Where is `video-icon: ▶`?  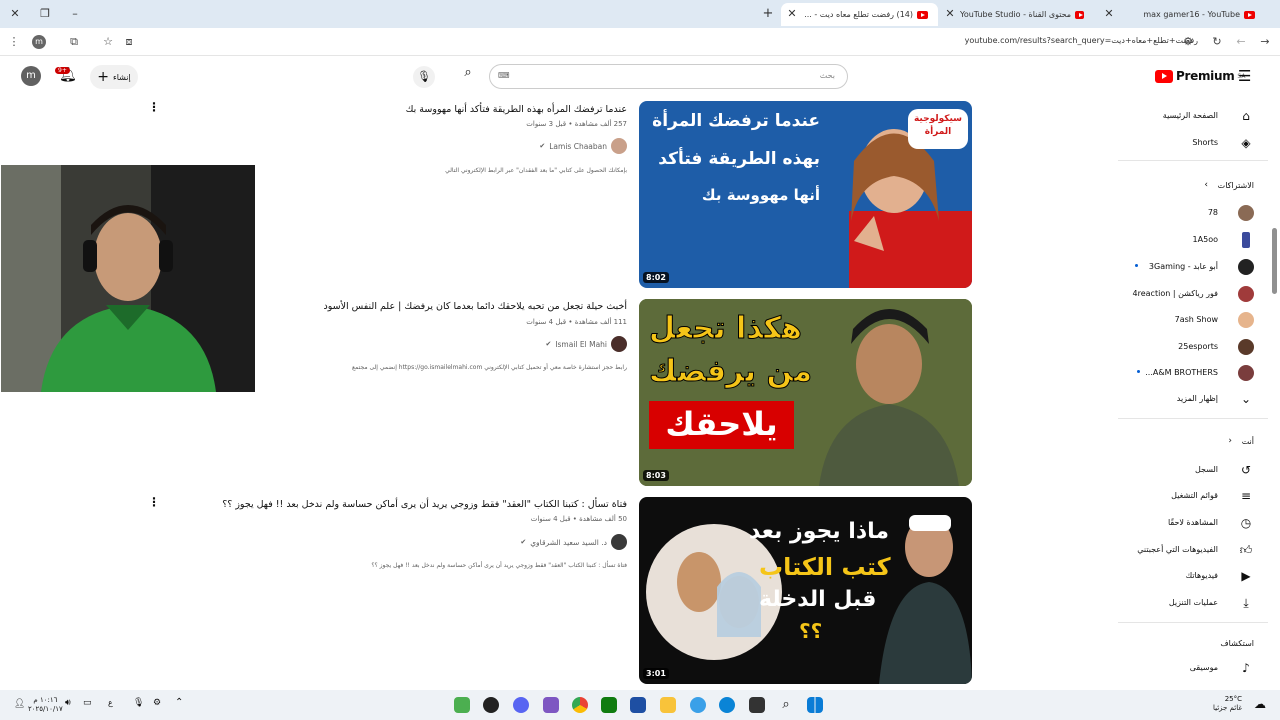 video-icon: ▶ is located at coordinates (1246, 576).